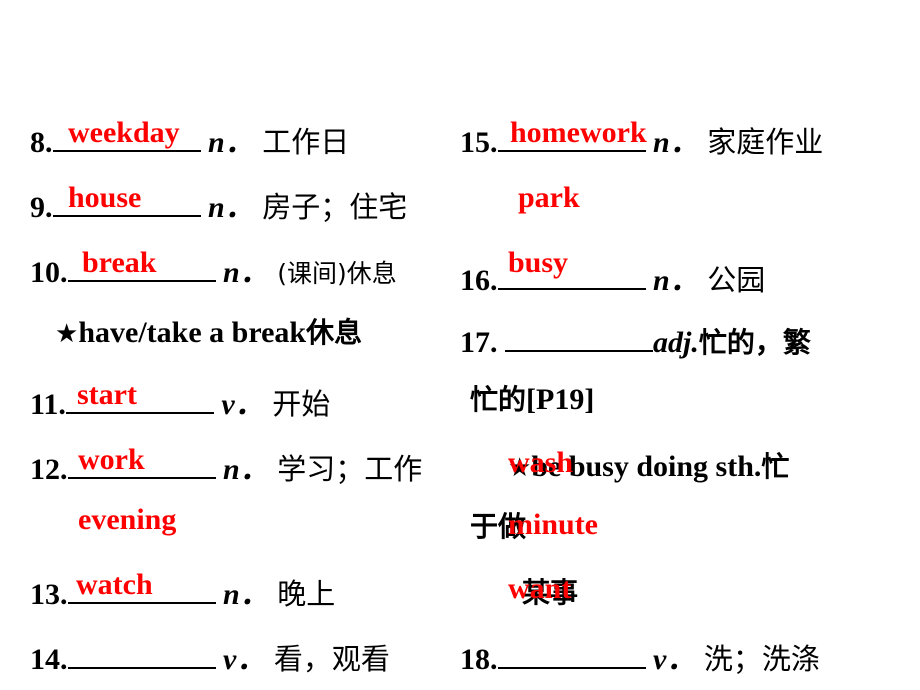 Image resolution: width=920 pixels, height=690 pixels. What do you see at coordinates (553, 524) in the screenshot?
I see `stray-answer-minute: minute` at bounding box center [553, 524].